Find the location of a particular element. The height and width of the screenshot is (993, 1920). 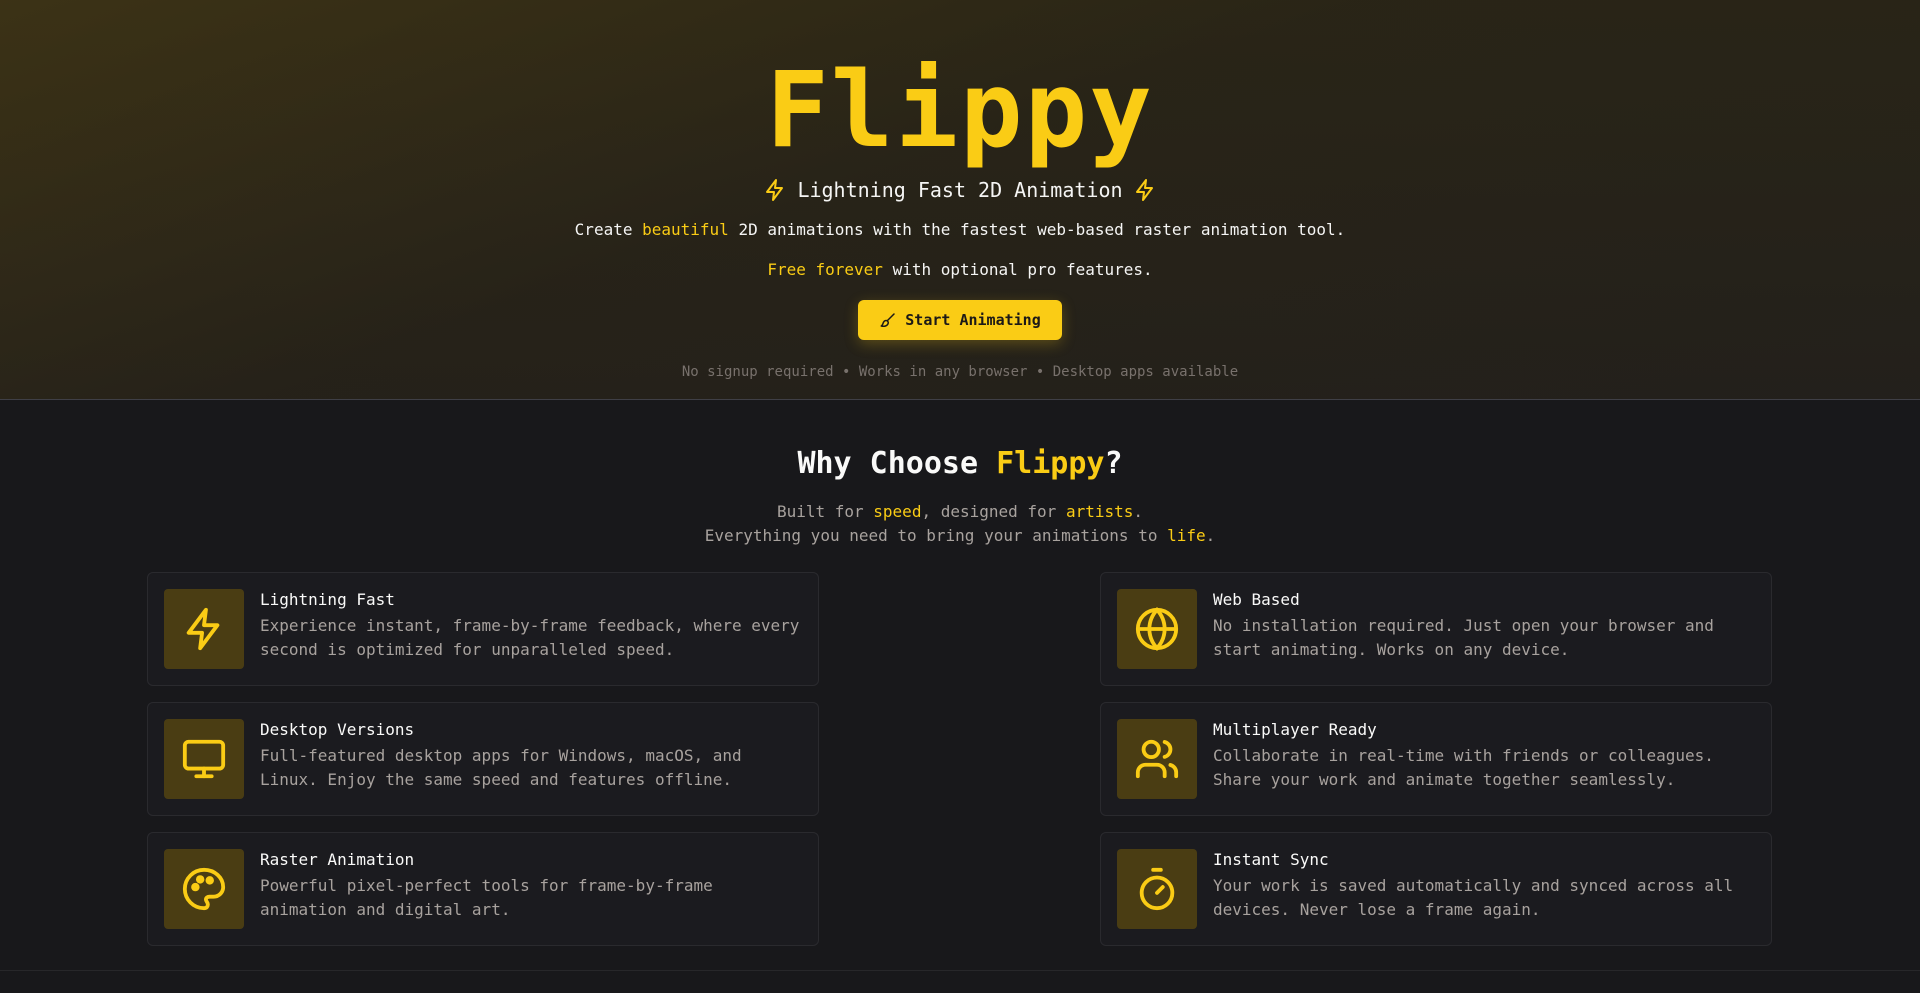

pricing-highlight: Free forever is located at coordinates (825, 269).